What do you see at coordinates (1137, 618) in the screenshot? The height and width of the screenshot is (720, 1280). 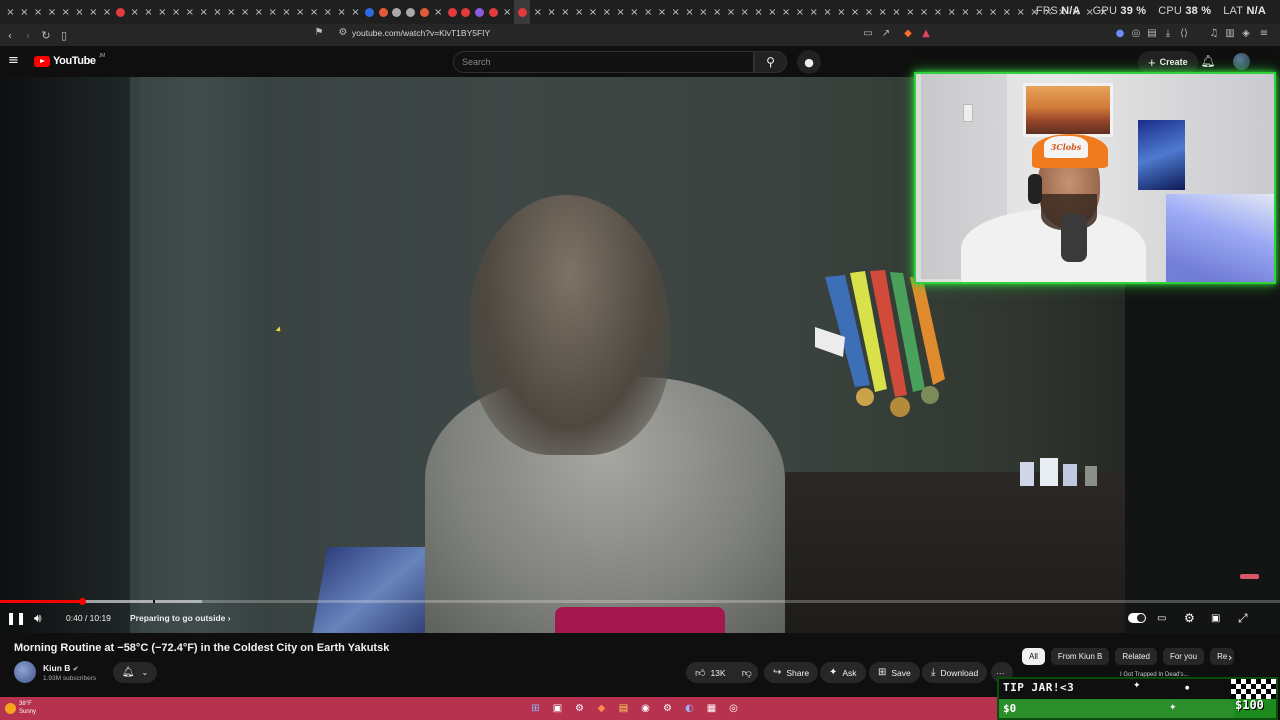 I see `autoplay-toggle` at bounding box center [1137, 618].